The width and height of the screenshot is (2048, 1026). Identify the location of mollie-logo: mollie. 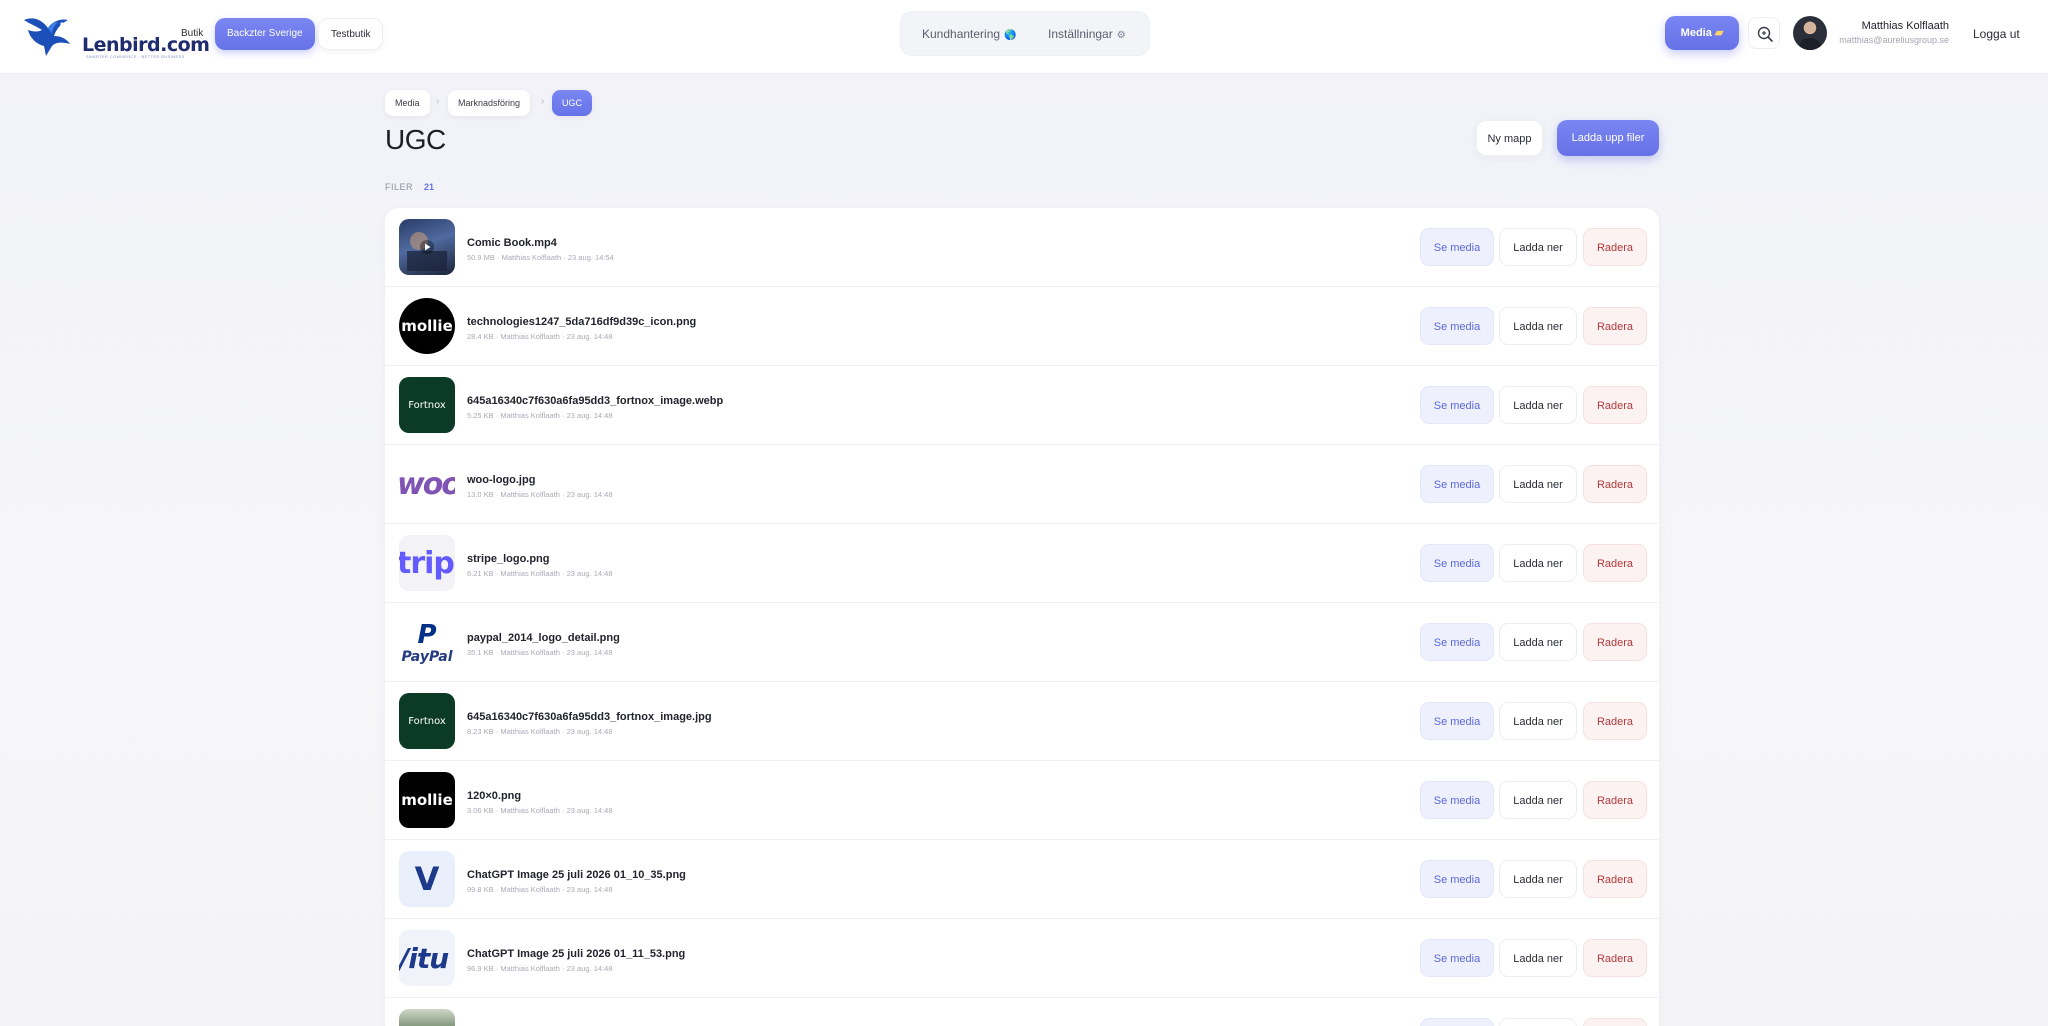
(427, 326).